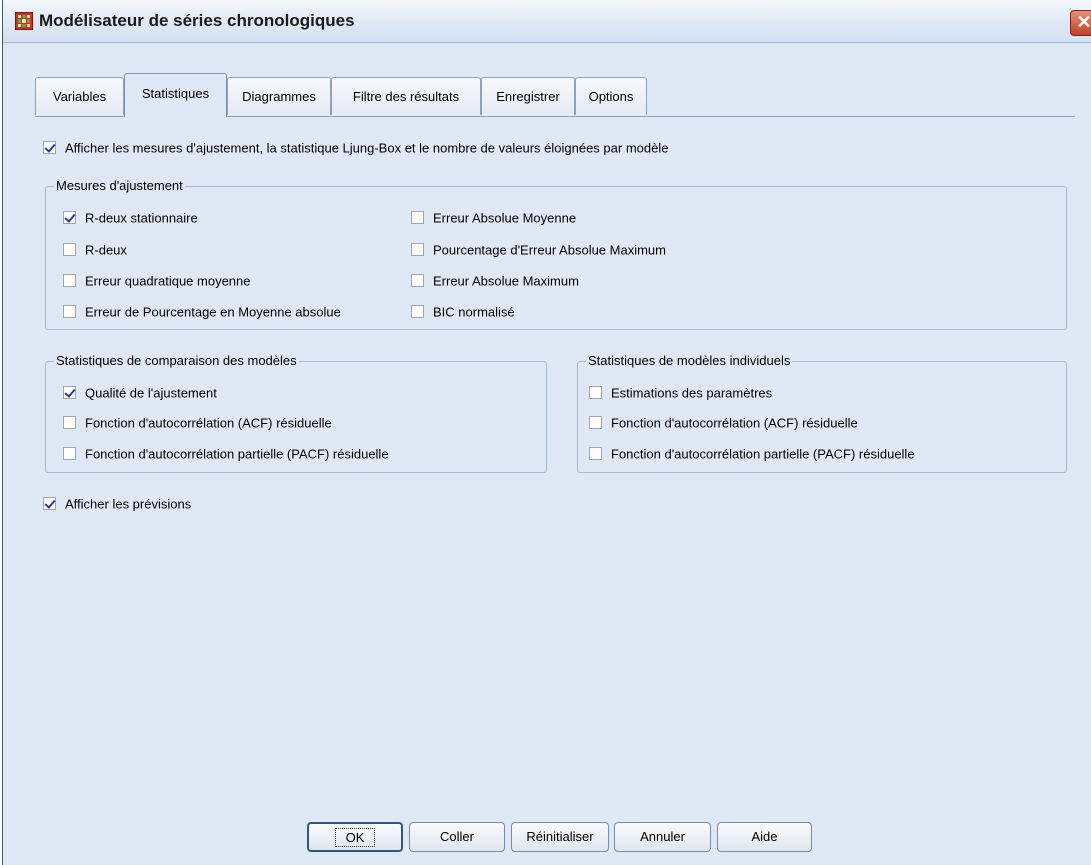  I want to click on tab-options: Options, so click(611, 96).